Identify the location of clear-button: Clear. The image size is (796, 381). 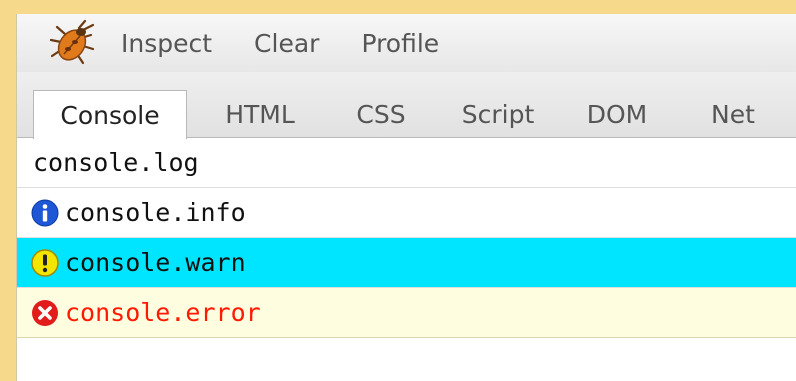
(286, 43).